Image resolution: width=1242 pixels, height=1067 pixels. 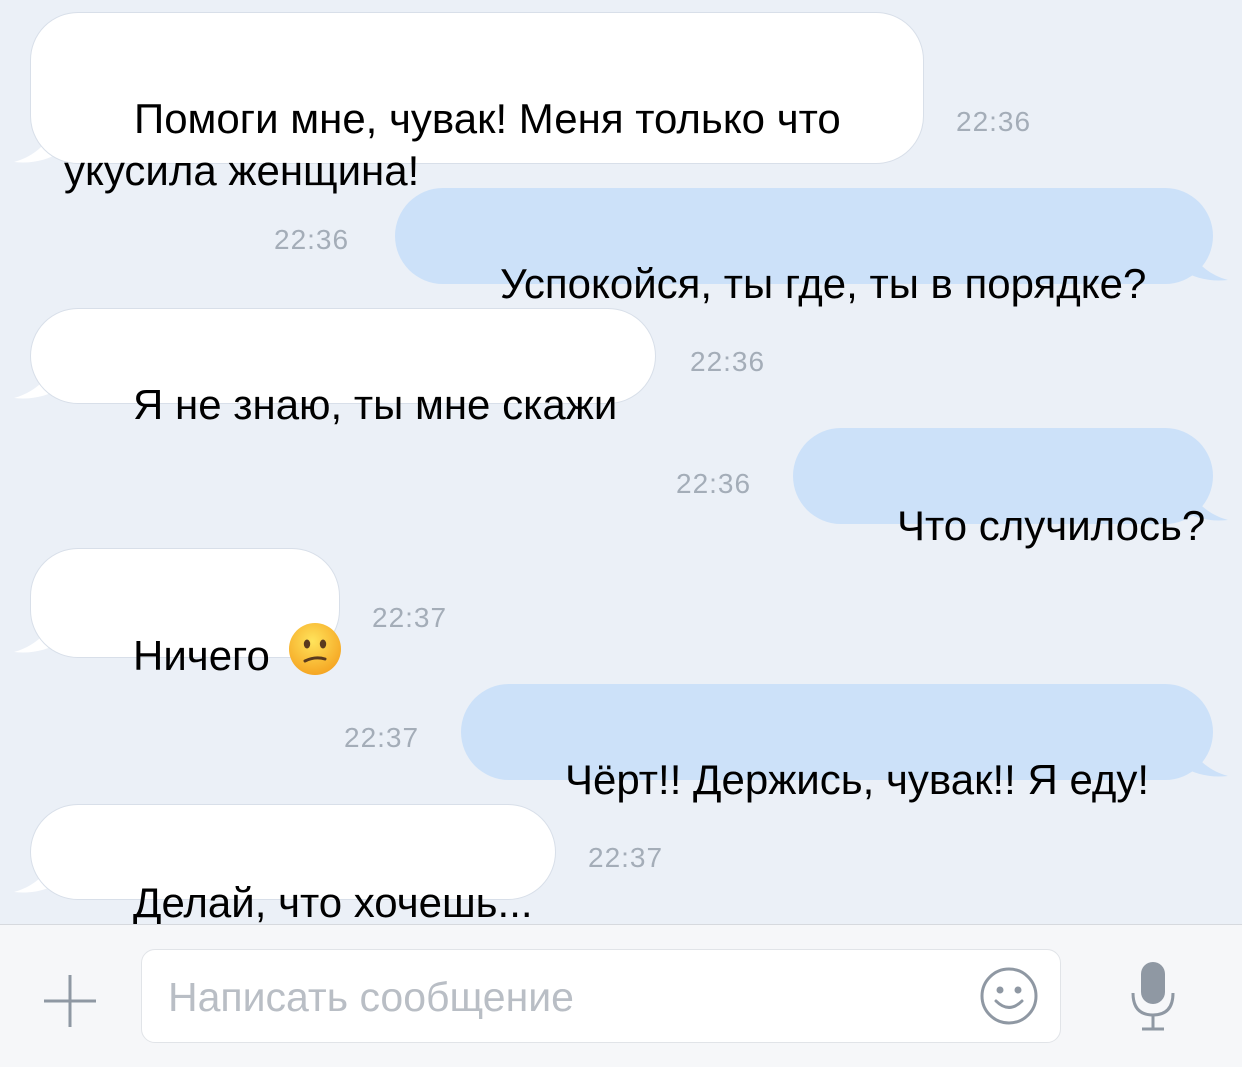 I want to click on message-input, so click(x=563, y=997).